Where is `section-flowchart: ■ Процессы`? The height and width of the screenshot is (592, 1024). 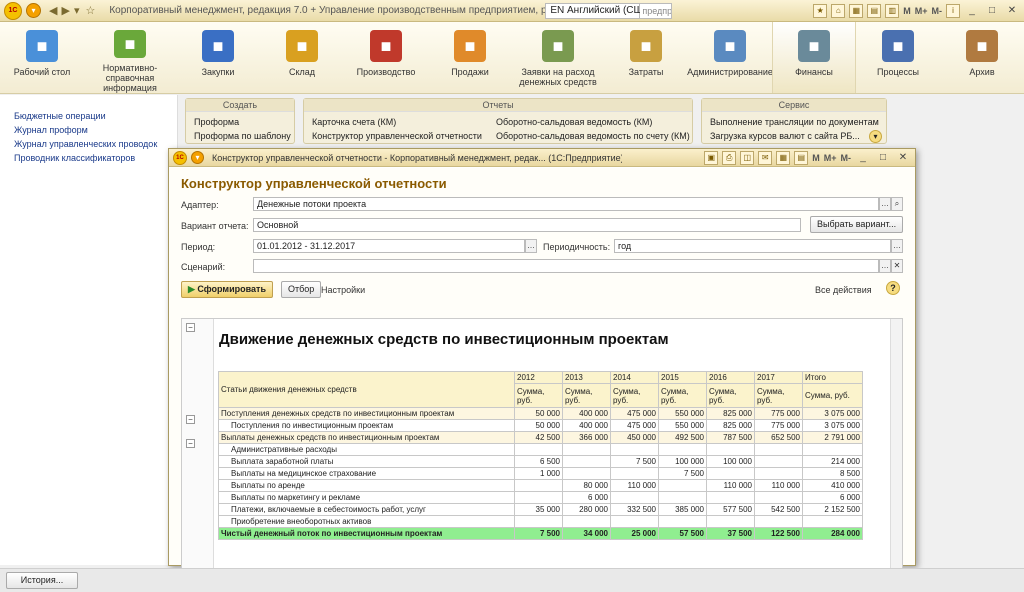
section-flowchart: ■ Процессы is located at coordinates (898, 57).